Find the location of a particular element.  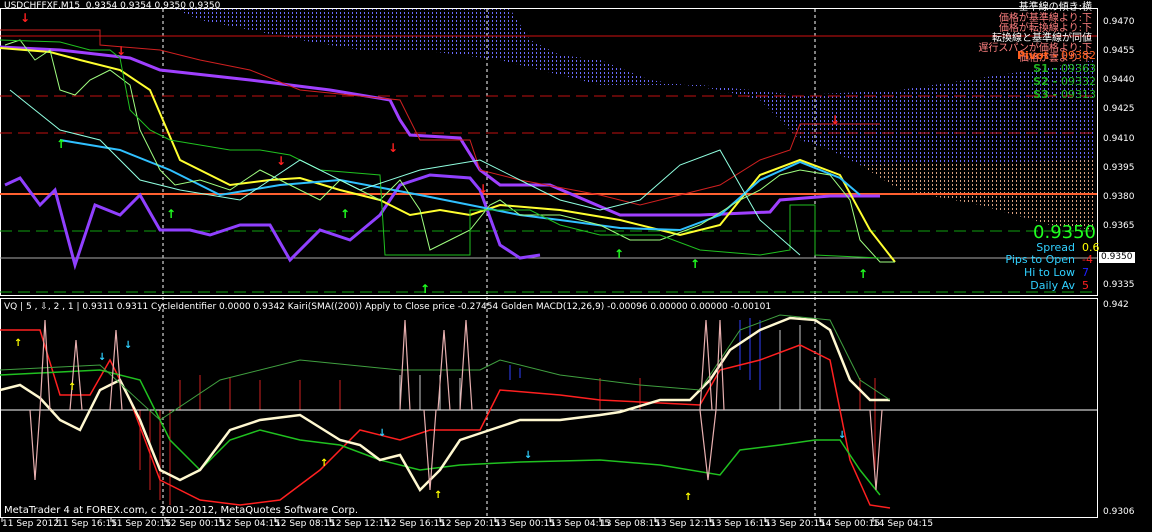

current-price-label: 0.9350 is located at coordinates (1117, 257).